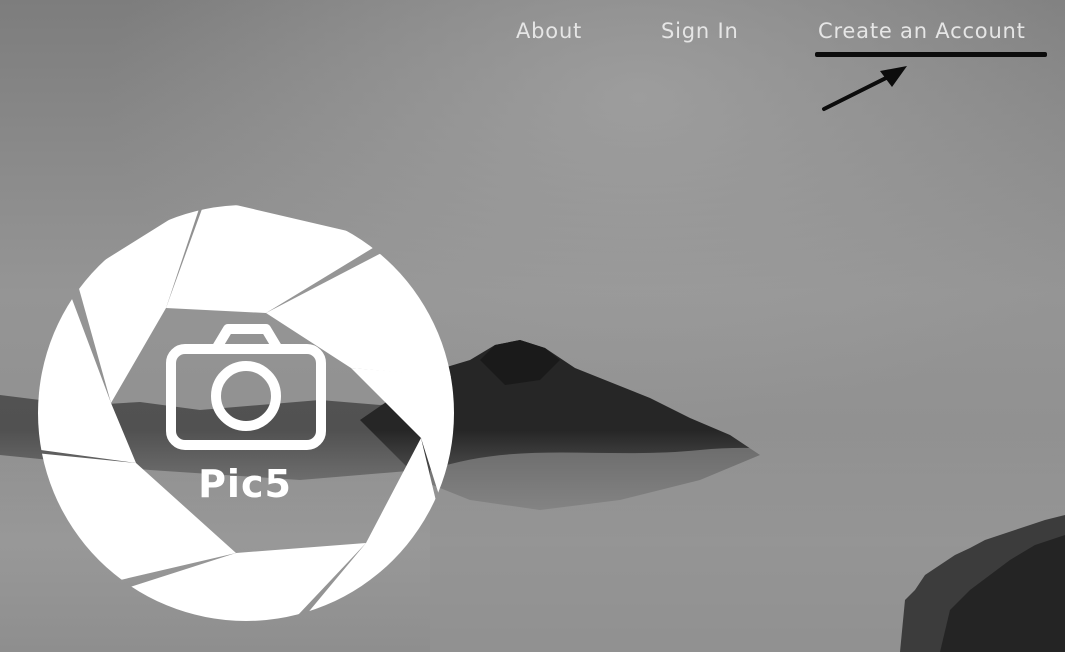 The image size is (1065, 652). Describe the element at coordinates (931, 54) in the screenshot. I see `create-account-underline` at that location.